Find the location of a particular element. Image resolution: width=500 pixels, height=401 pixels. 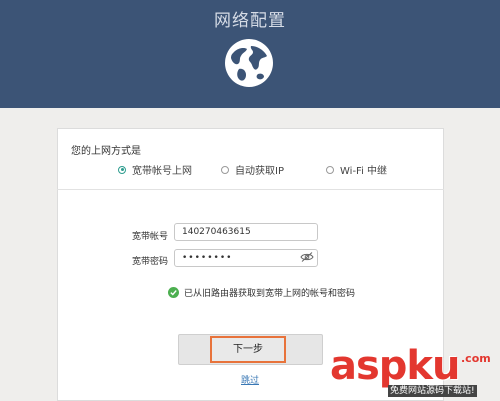

option-dhcp: 自动获取IP is located at coordinates (252, 169).